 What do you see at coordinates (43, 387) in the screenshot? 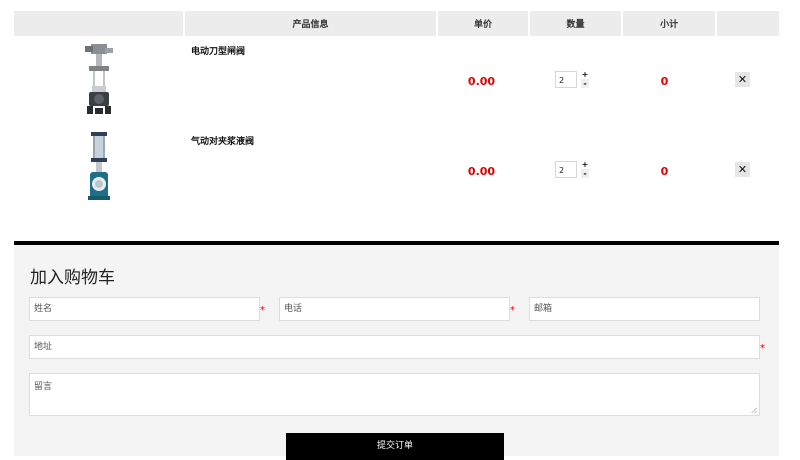
I see `message-placeholder: 留言` at bounding box center [43, 387].